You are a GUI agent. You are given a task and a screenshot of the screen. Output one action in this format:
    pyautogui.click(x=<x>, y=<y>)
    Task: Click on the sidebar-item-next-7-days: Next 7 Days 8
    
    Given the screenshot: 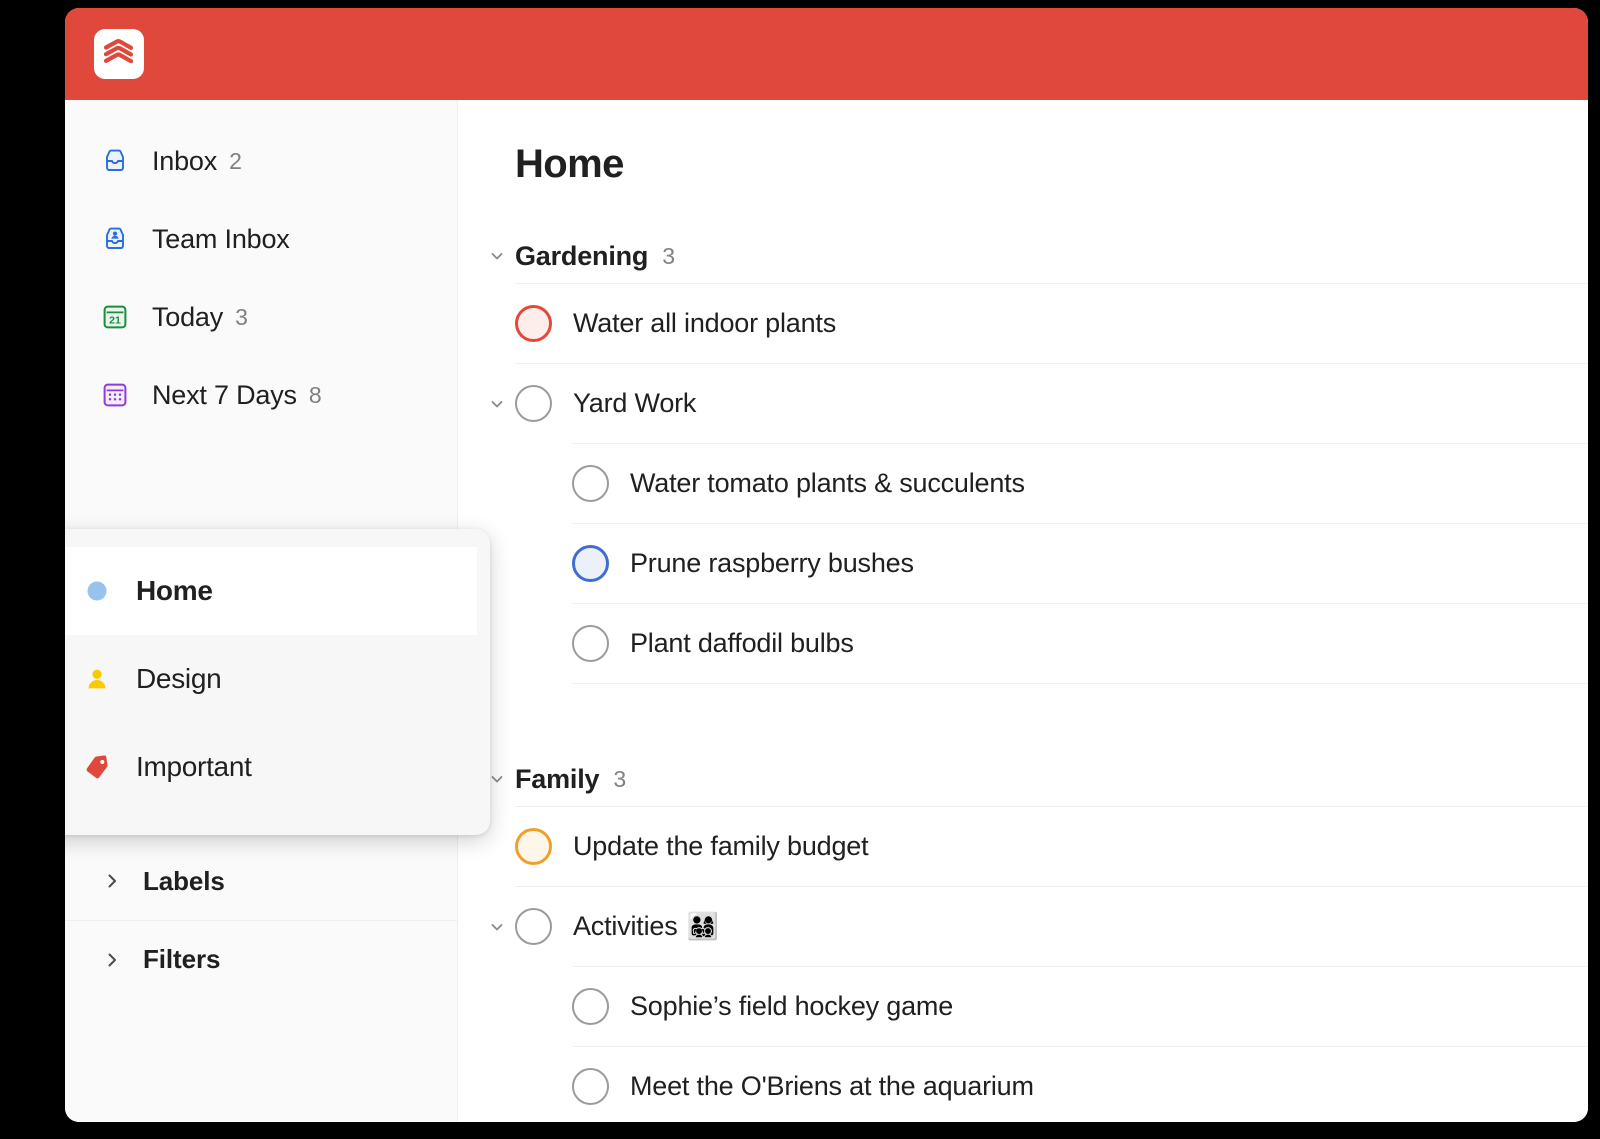 What is the action you would take?
    pyautogui.click(x=261, y=395)
    